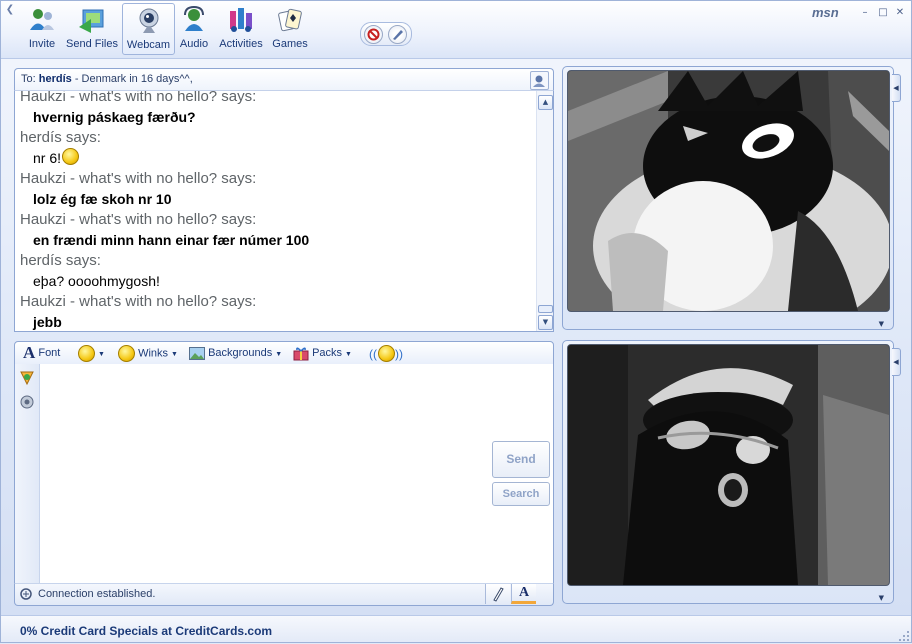  I want to click on maximize-button: □, so click(883, 12).